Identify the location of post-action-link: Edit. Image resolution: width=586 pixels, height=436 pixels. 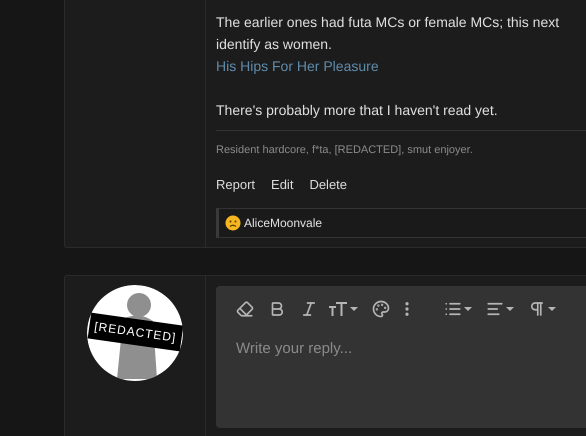
(282, 184).